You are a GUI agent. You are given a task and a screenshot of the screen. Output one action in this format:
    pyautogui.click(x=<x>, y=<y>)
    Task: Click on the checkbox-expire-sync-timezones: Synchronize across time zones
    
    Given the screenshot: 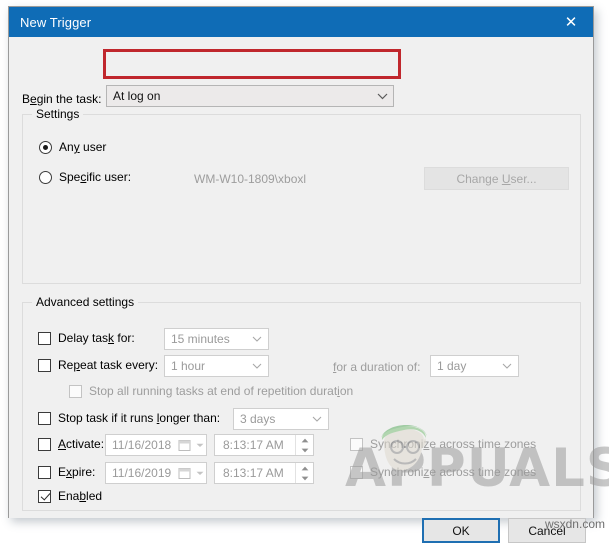 What is the action you would take?
    pyautogui.click(x=443, y=472)
    